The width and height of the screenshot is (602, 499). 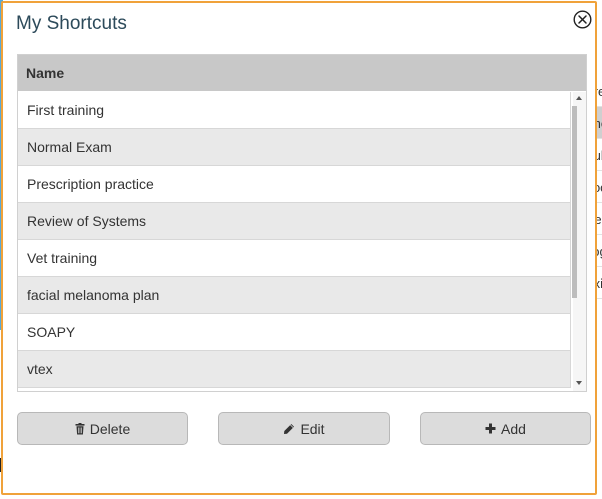 What do you see at coordinates (490, 428) in the screenshot?
I see `plus-icon` at bounding box center [490, 428].